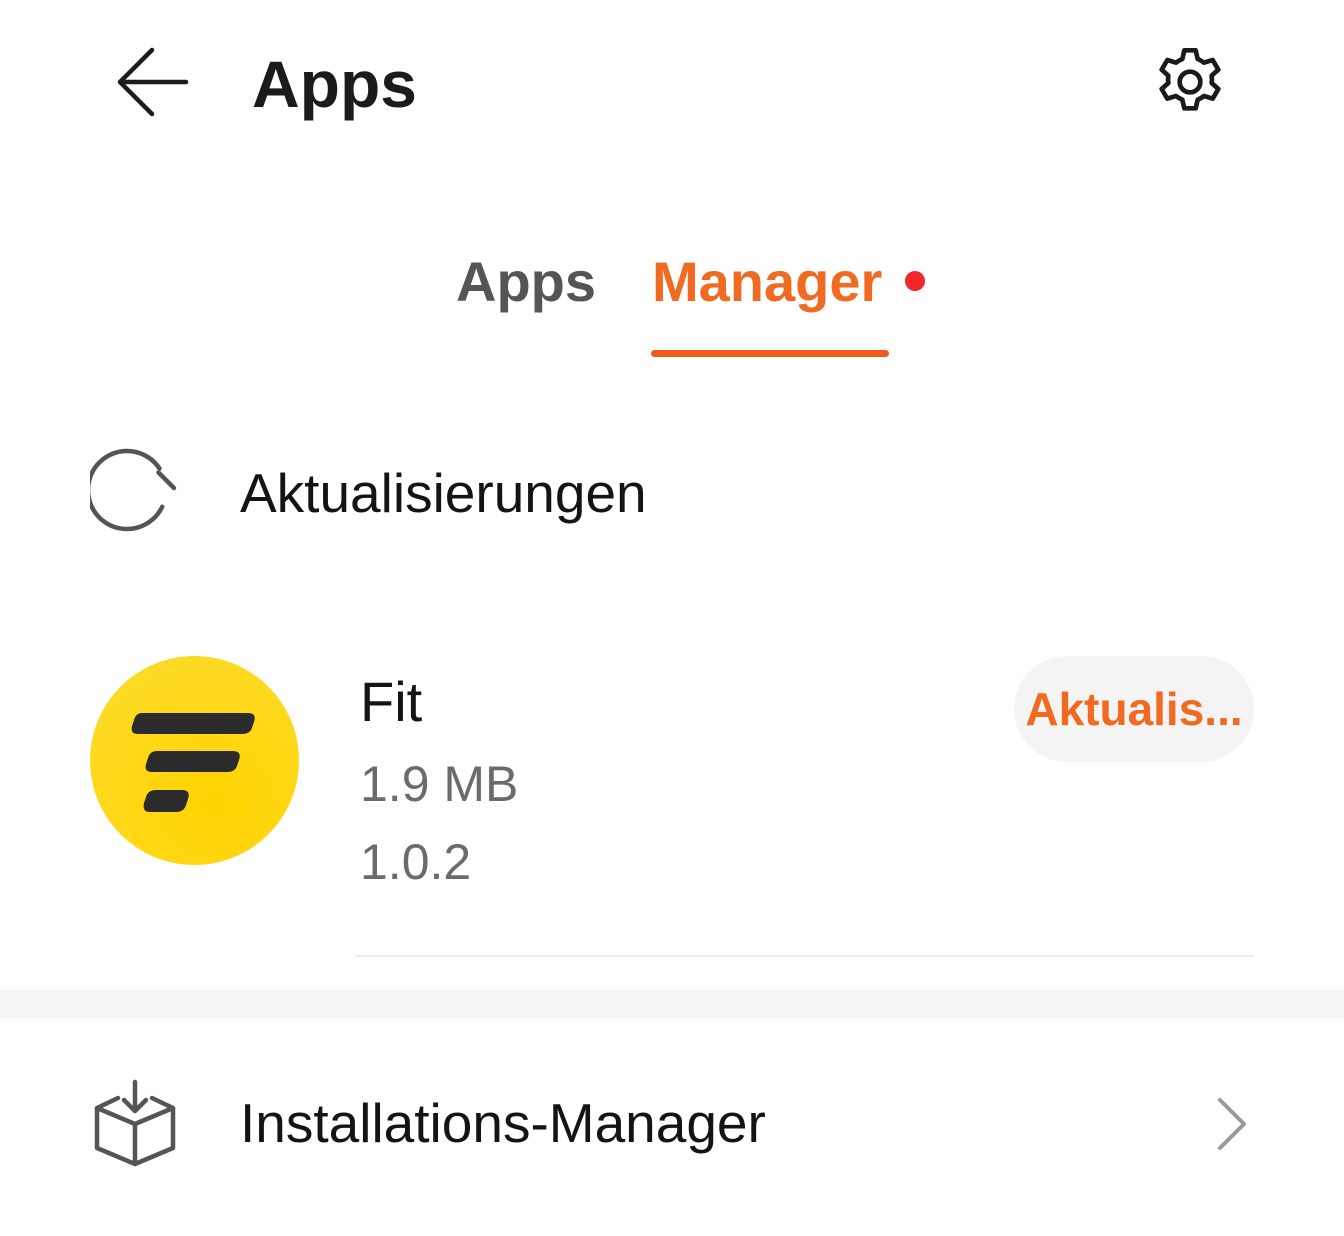 The height and width of the screenshot is (1236, 1344). Describe the element at coordinates (915, 281) in the screenshot. I see `notification-dot` at that location.